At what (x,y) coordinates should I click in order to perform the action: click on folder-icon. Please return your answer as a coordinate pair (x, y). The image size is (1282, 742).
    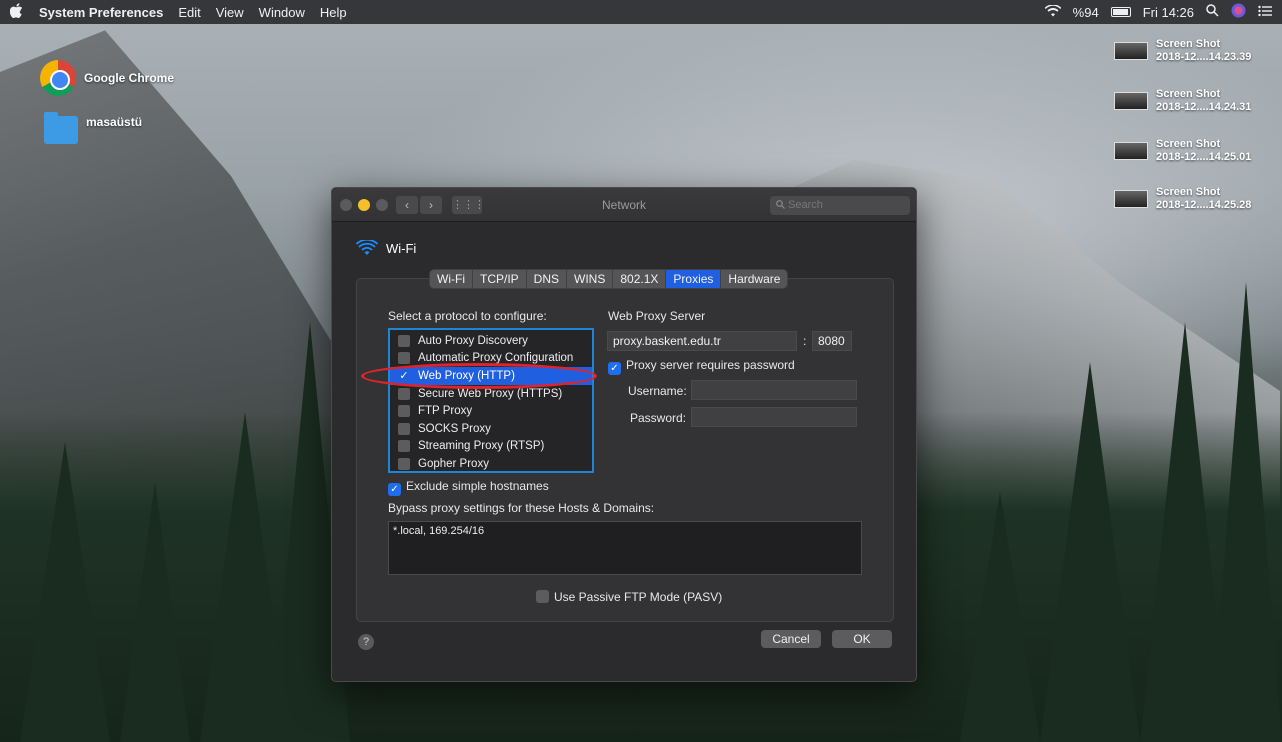
    Looking at the image, I should click on (61, 128).